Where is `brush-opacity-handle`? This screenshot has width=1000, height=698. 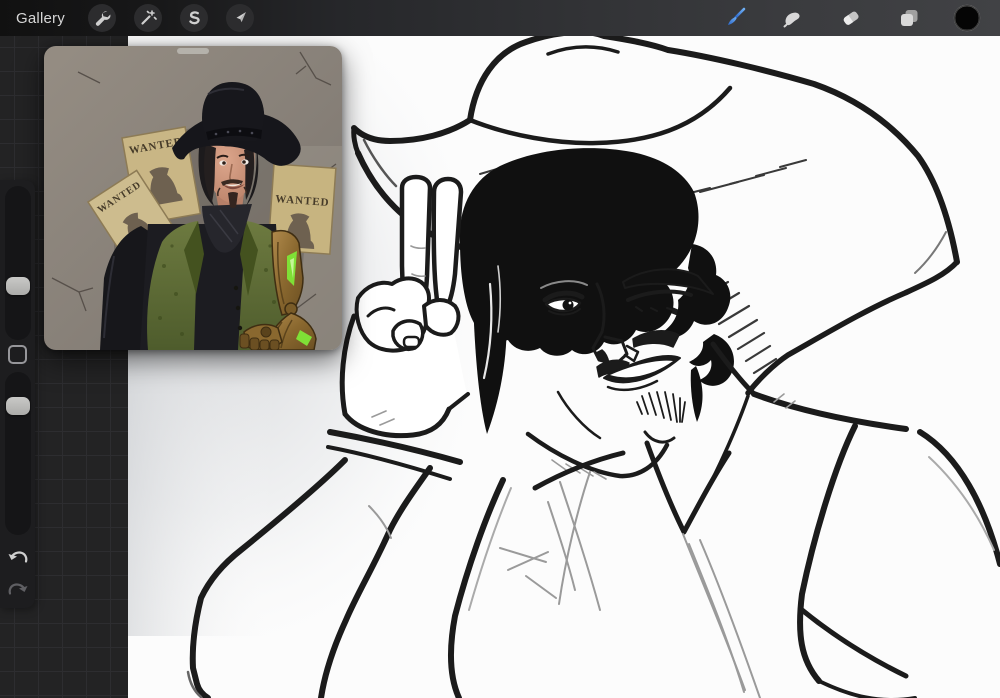 brush-opacity-handle is located at coordinates (18, 406).